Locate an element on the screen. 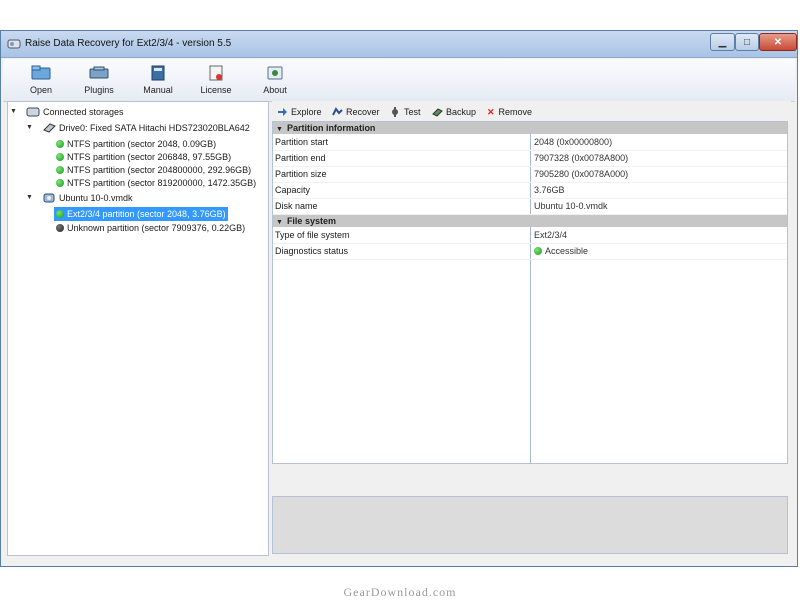  backup-label: Backup is located at coordinates (461, 112).